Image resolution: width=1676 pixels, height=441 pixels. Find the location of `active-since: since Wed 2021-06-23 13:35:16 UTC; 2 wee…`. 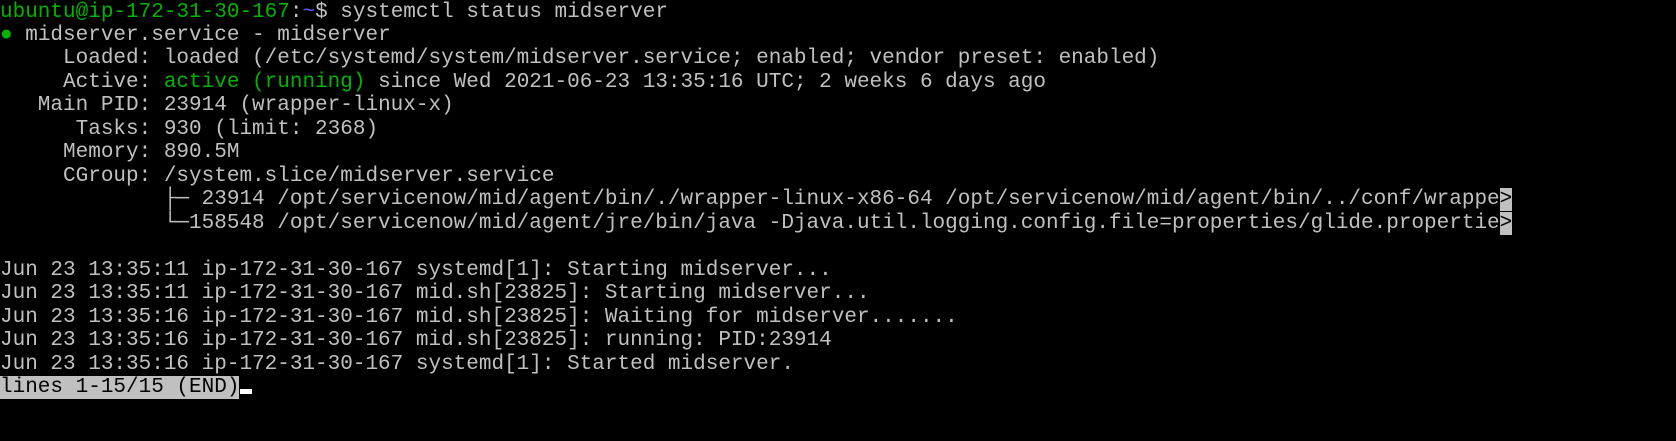

active-since: since Wed 2021-06-23 13:35:16 UTC; 2 wee… is located at coordinates (705, 82).